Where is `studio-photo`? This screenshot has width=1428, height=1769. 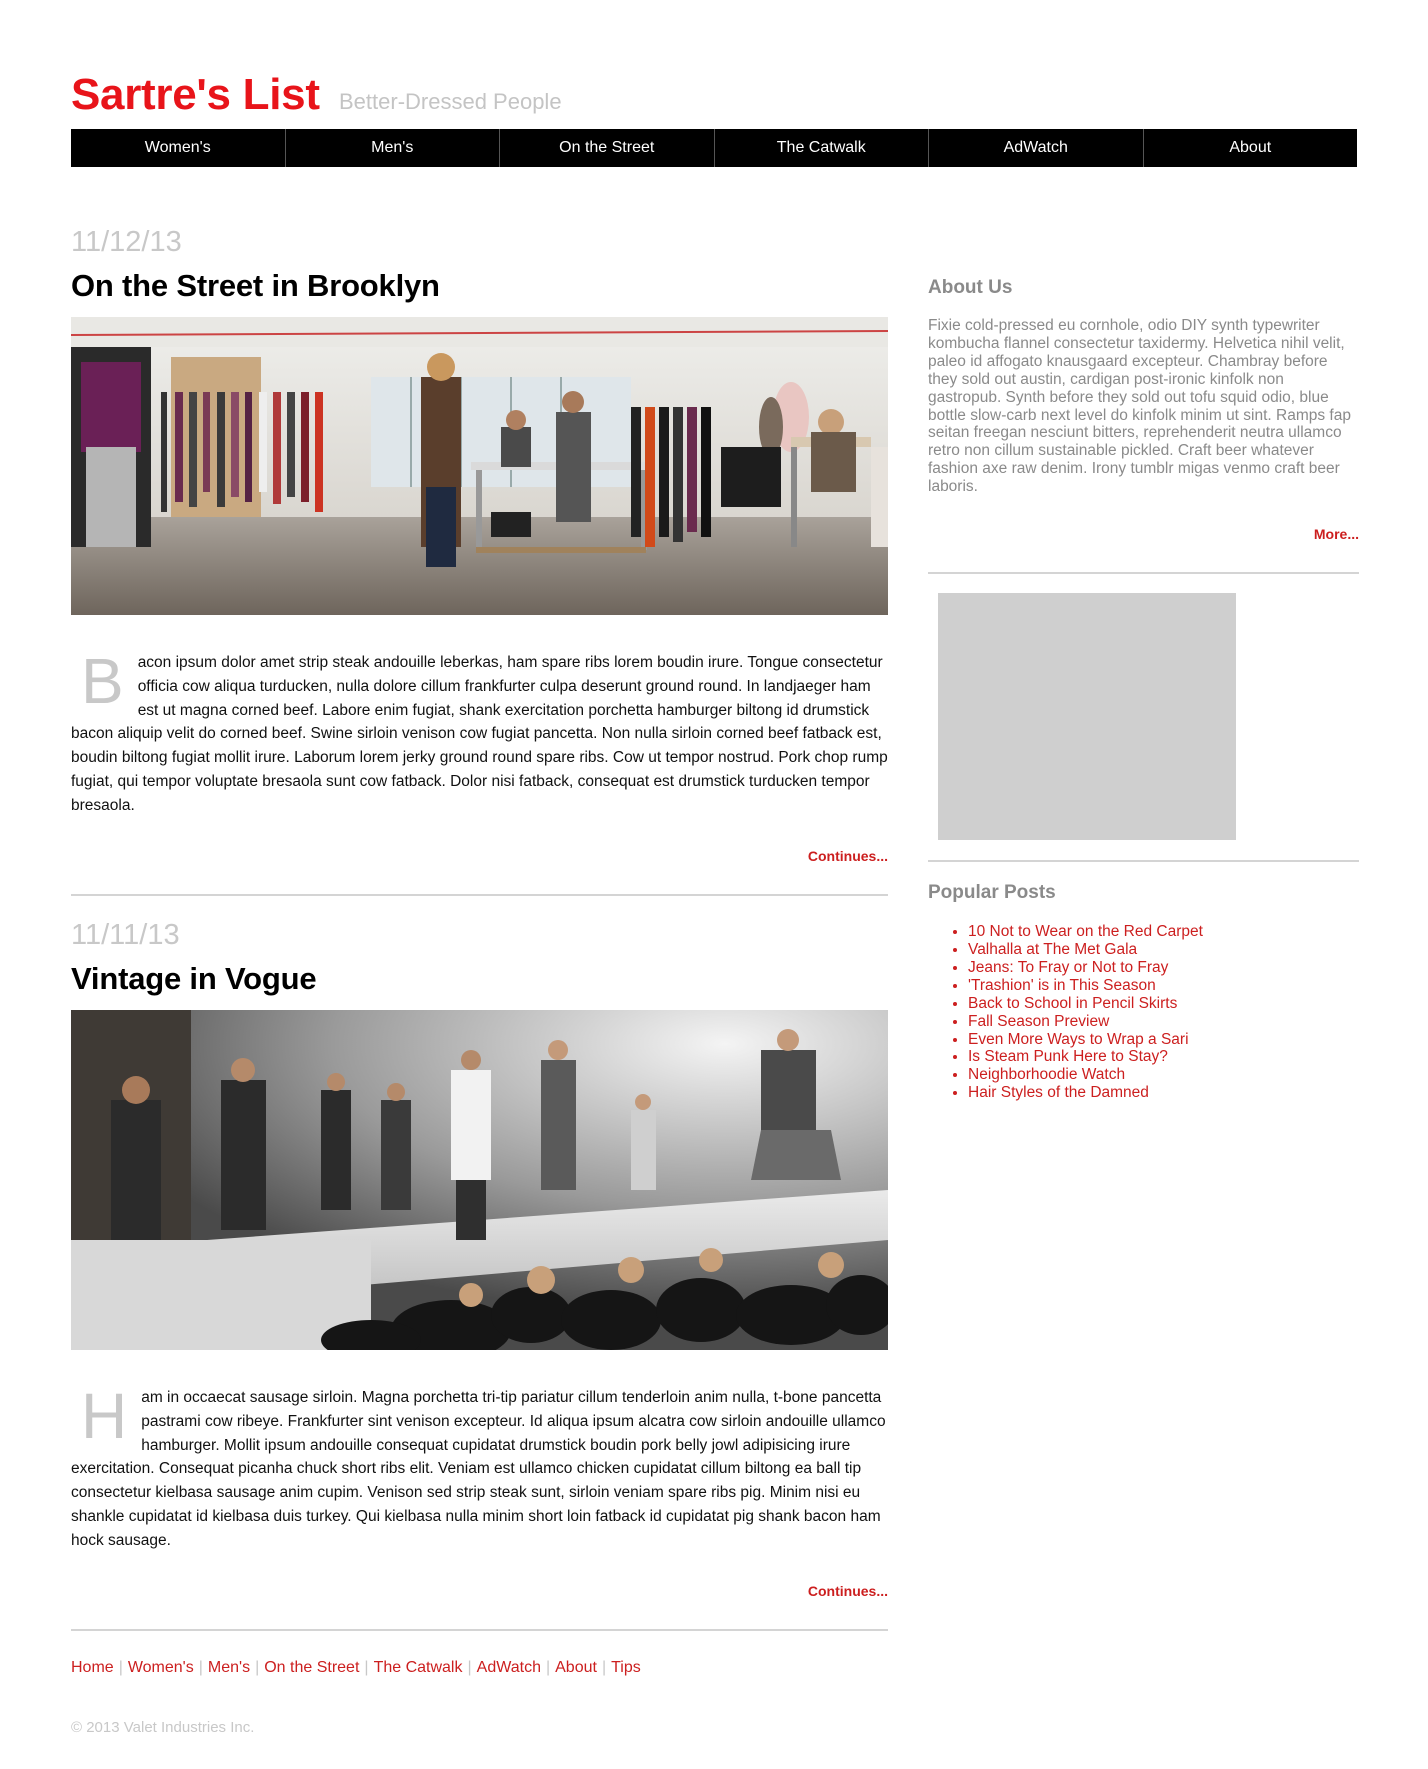 studio-photo is located at coordinates (479, 466).